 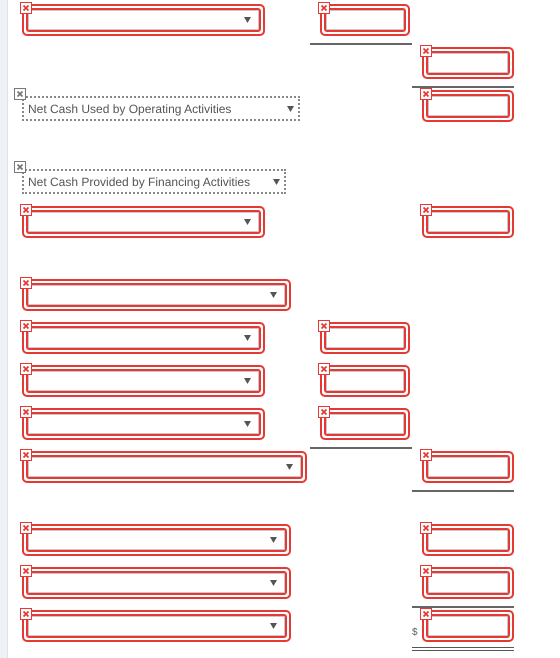 I want to click on dropdown: Net Cash Used by Operating Activities, so click(x=161, y=108).